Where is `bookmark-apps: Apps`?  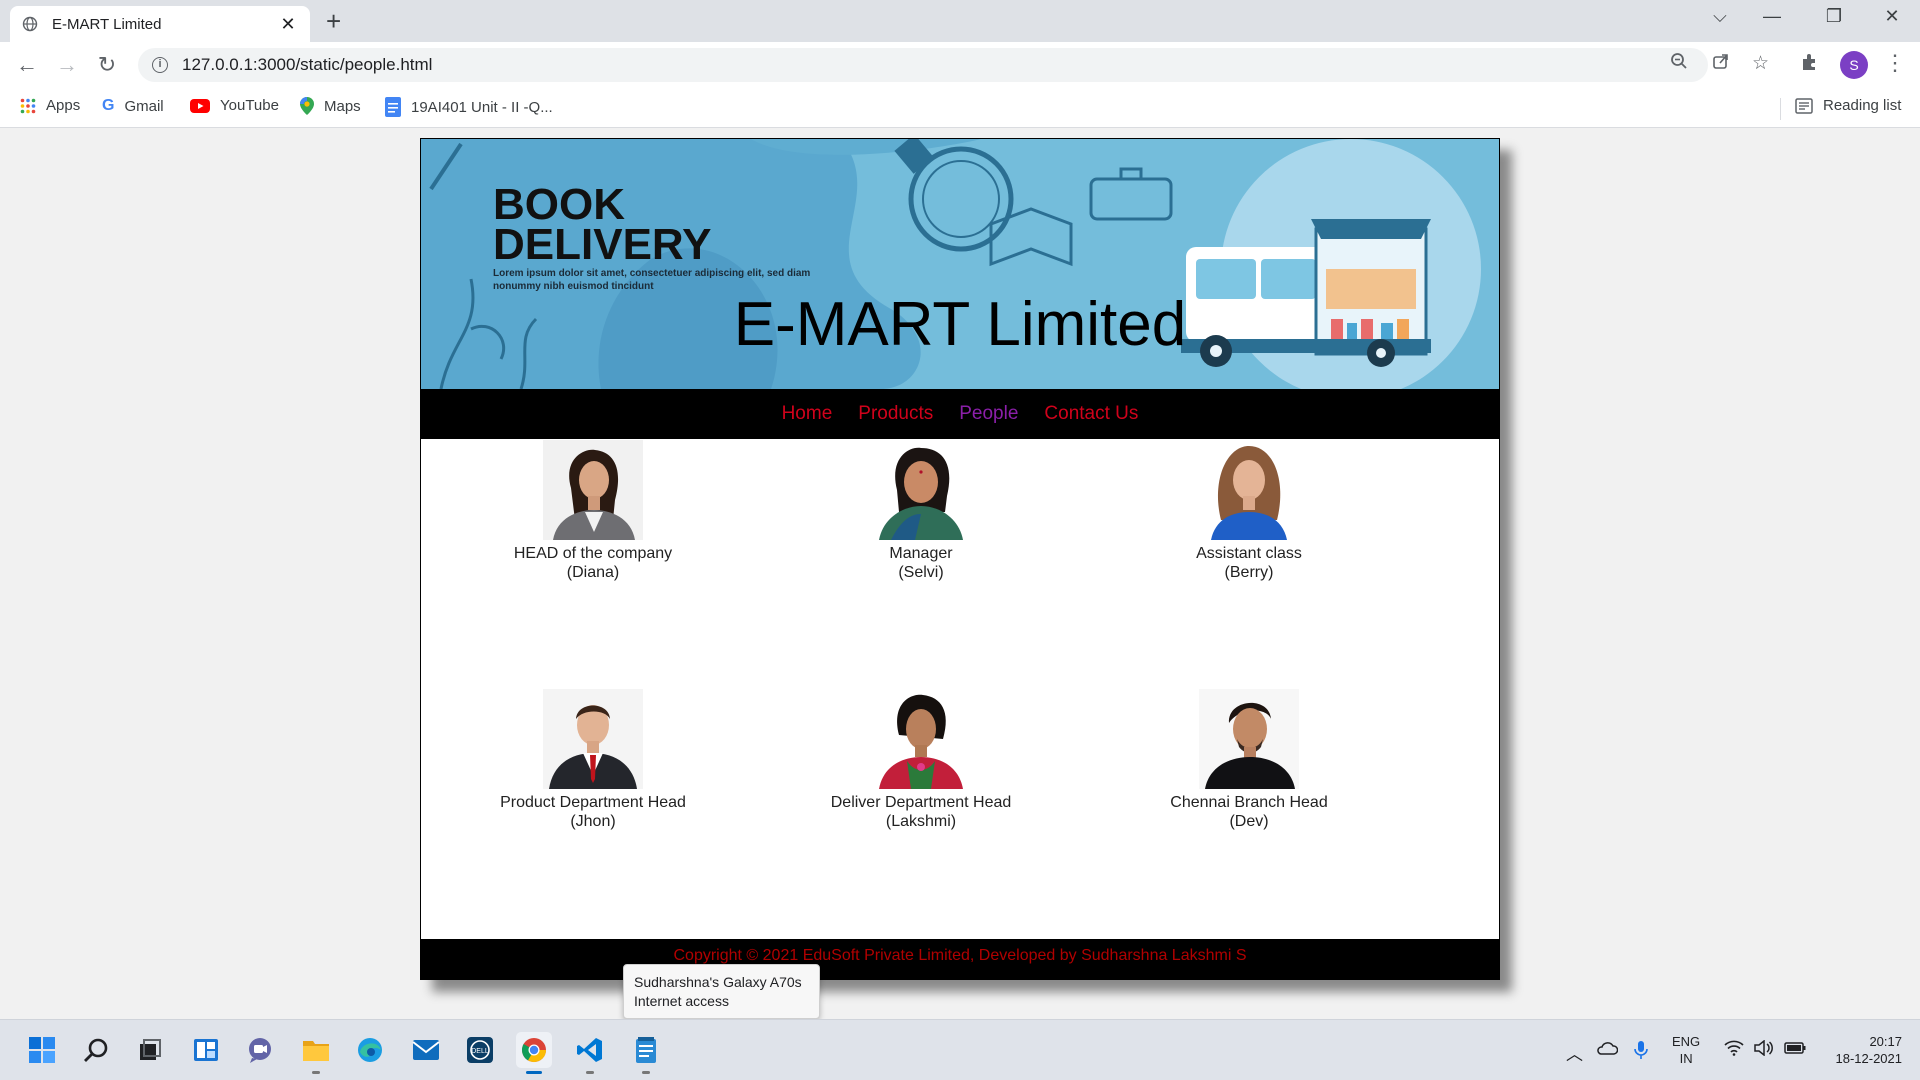 bookmark-apps: Apps is located at coordinates (50, 105).